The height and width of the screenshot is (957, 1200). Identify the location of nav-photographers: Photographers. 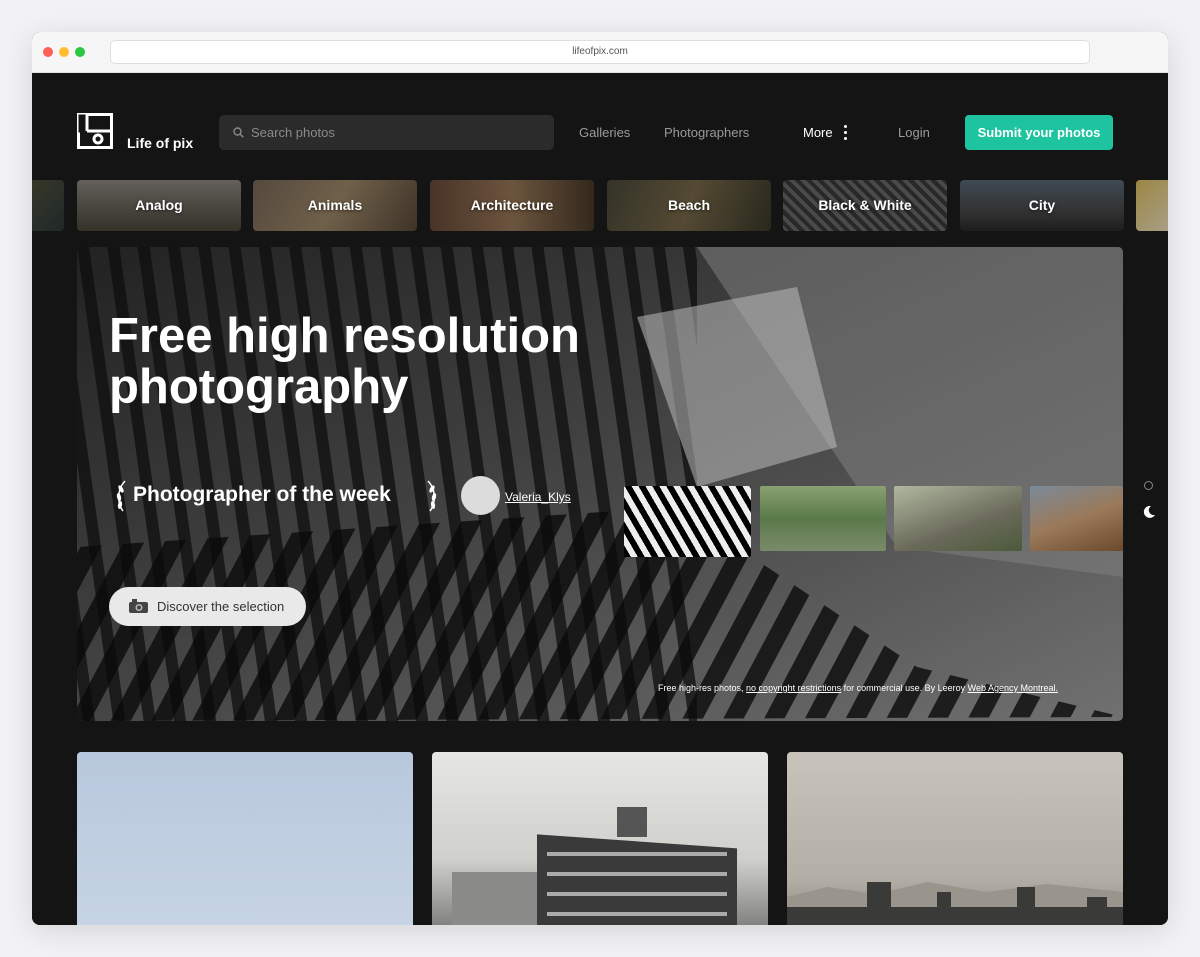
(706, 132).